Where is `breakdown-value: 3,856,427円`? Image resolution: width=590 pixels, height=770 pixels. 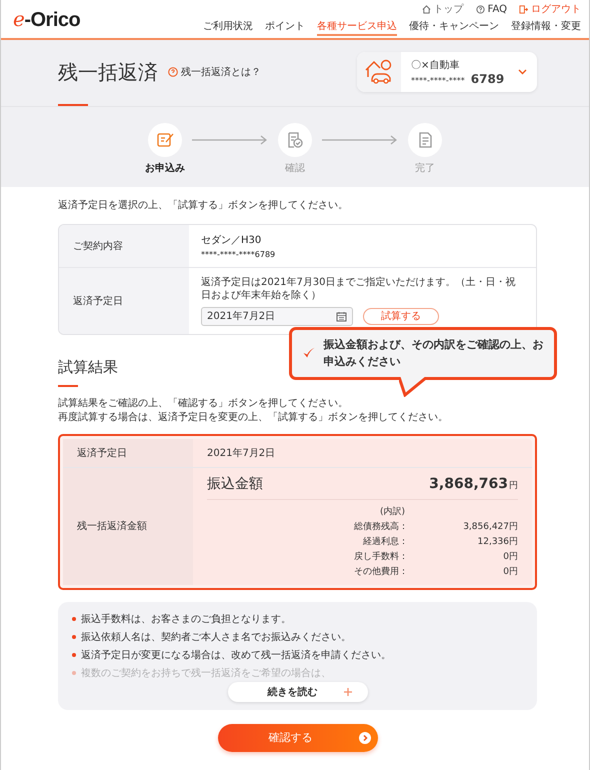 breakdown-value: 3,856,427円 is located at coordinates (490, 526).